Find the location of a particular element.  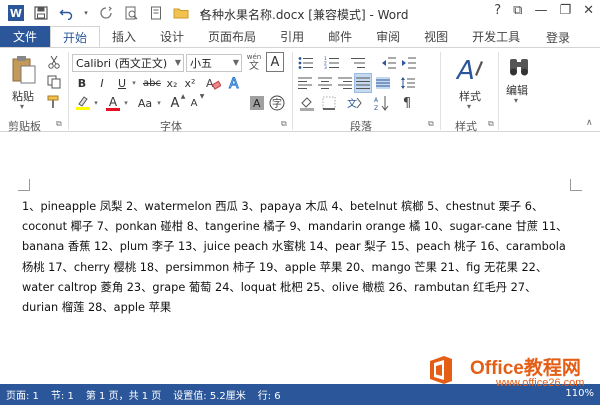

highlight-dropdown-icon: ▾ is located at coordinates (96, 103).